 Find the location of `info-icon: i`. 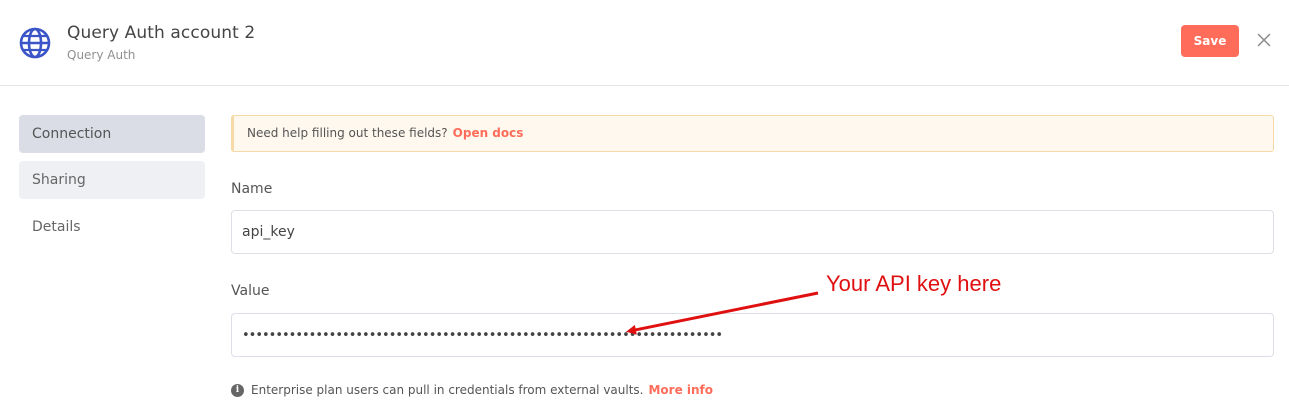

info-icon: i is located at coordinates (237, 390).